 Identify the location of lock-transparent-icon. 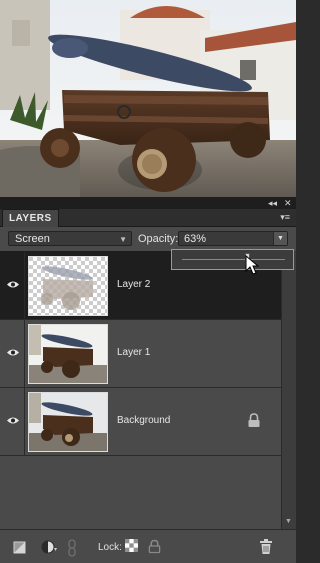
(131, 545).